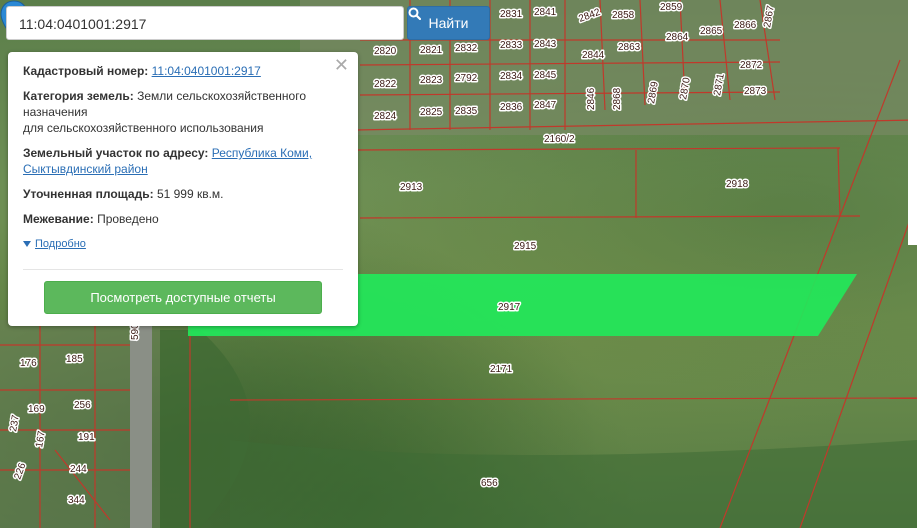 The width and height of the screenshot is (917, 528). I want to click on svg-text: 2915, so click(525, 246).